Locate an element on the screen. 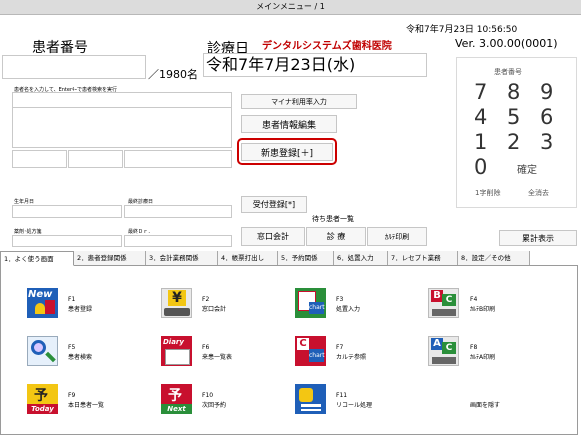  drug-allergy-field is located at coordinates (67, 241).